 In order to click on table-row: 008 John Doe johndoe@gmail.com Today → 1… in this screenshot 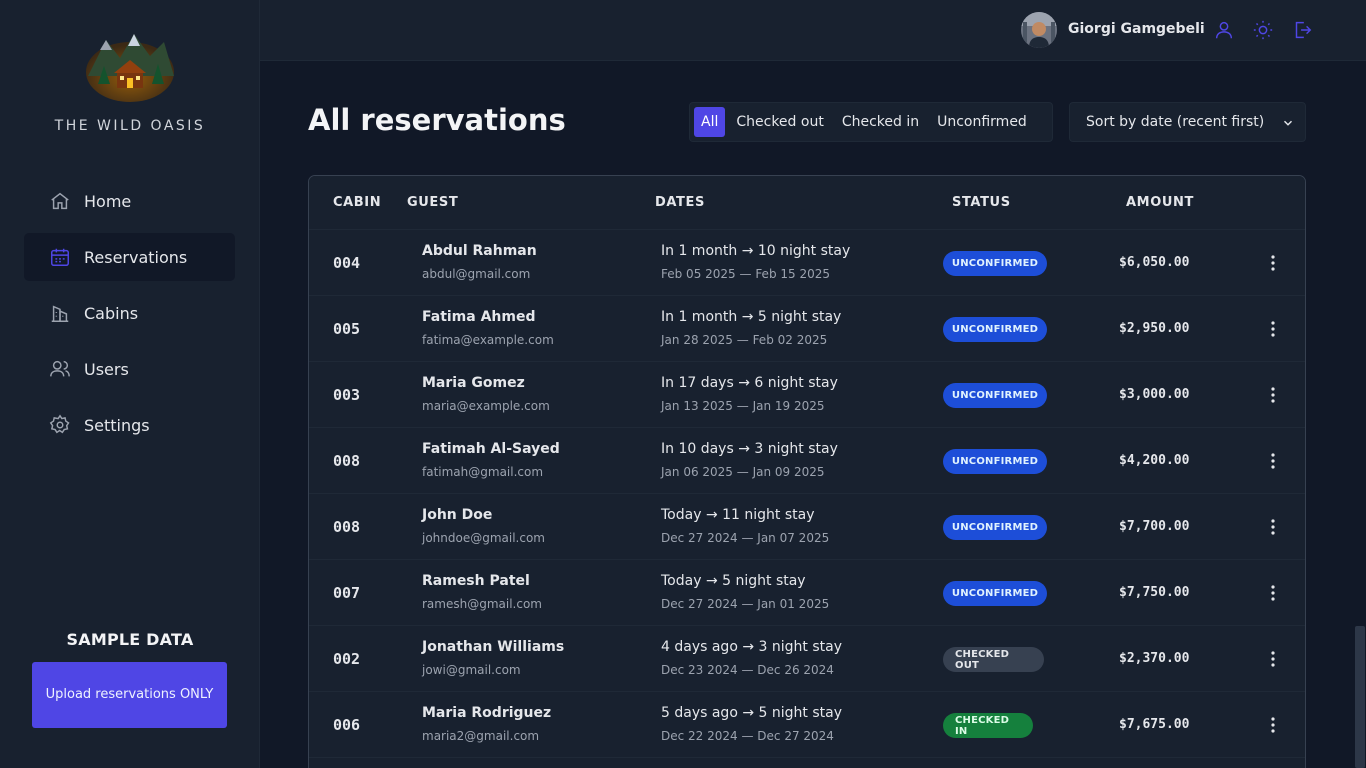, I will do `click(807, 527)`.